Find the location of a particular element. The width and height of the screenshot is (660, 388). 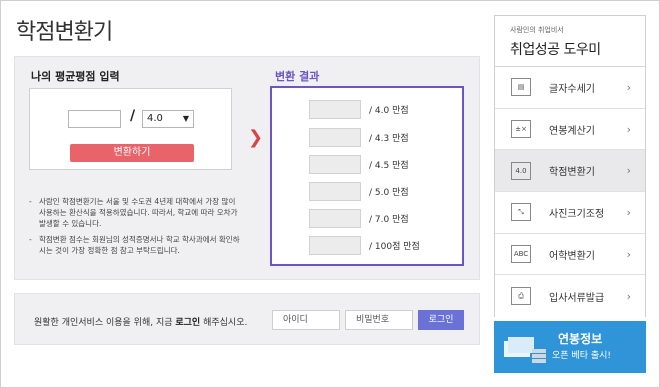

result-section-label: 변환 결과 is located at coordinates (297, 76).